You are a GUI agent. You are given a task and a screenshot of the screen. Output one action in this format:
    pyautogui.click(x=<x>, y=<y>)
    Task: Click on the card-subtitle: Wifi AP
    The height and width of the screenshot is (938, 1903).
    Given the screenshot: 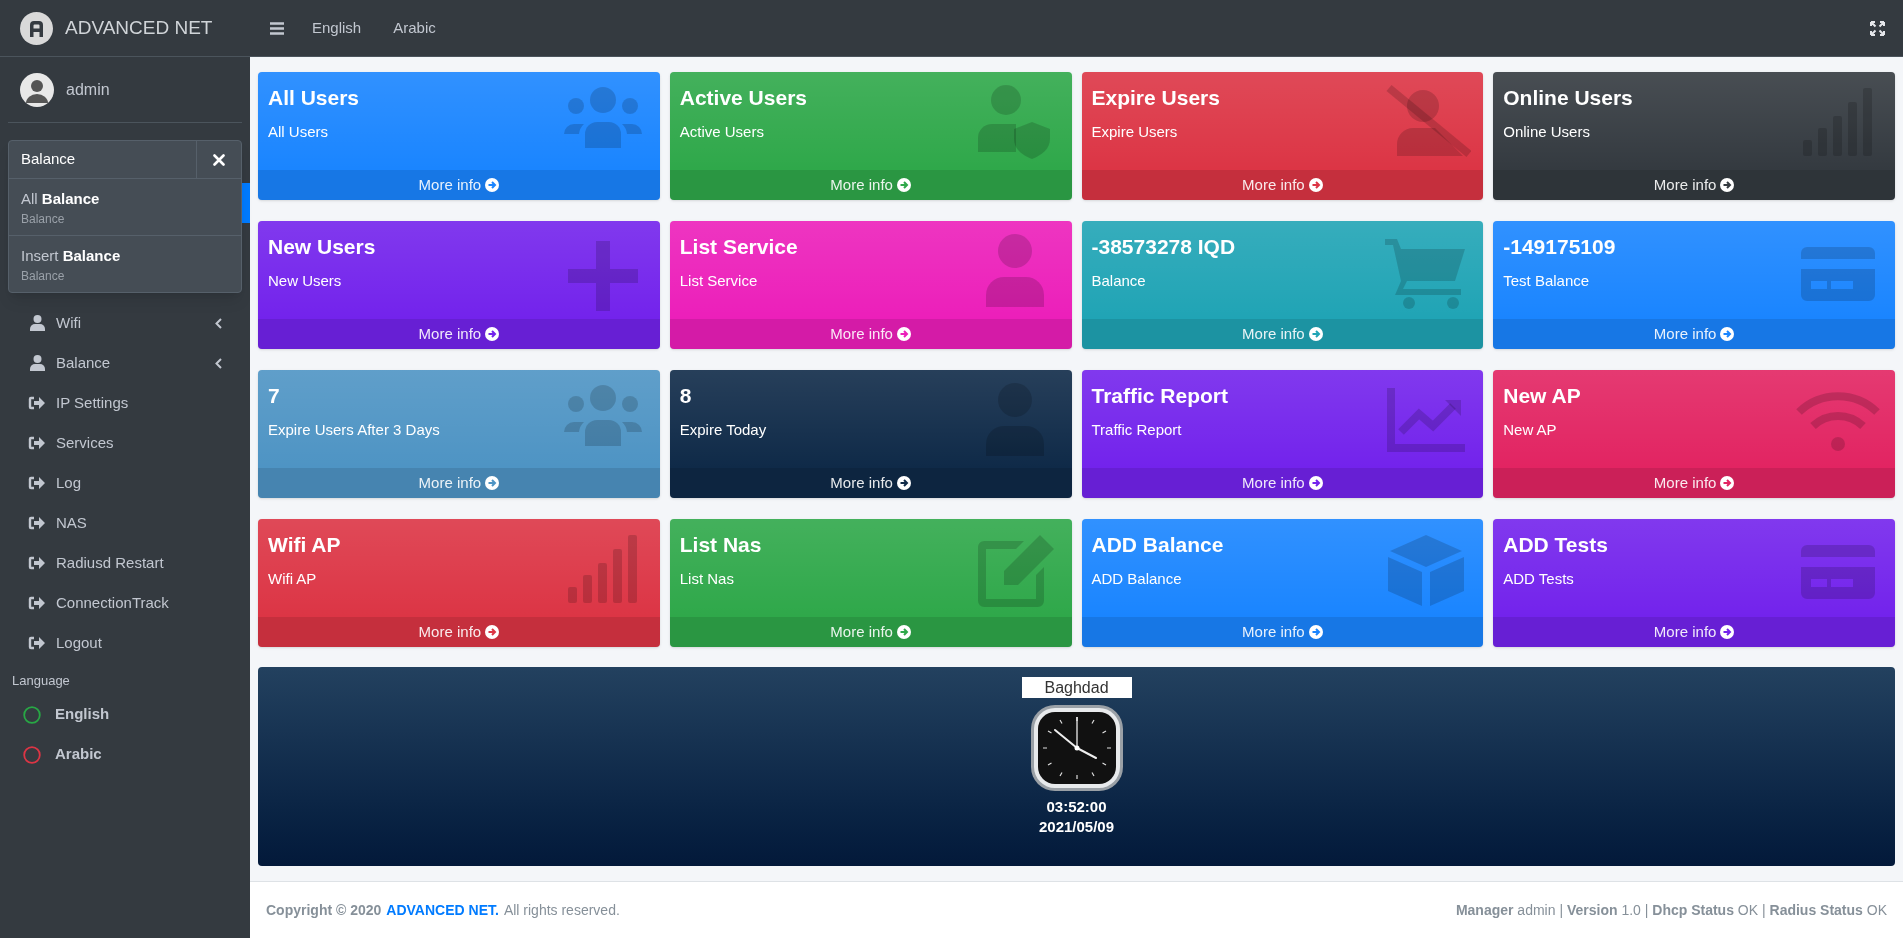 What is the action you would take?
    pyautogui.click(x=293, y=579)
    